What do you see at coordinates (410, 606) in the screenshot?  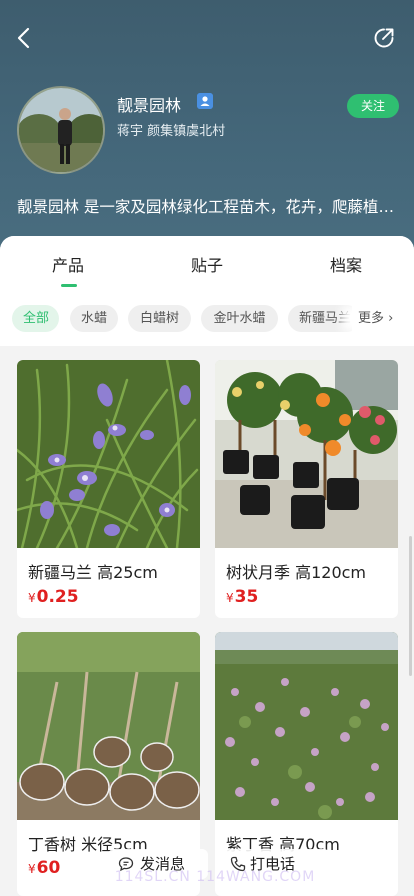 I see `scrollbar` at bounding box center [410, 606].